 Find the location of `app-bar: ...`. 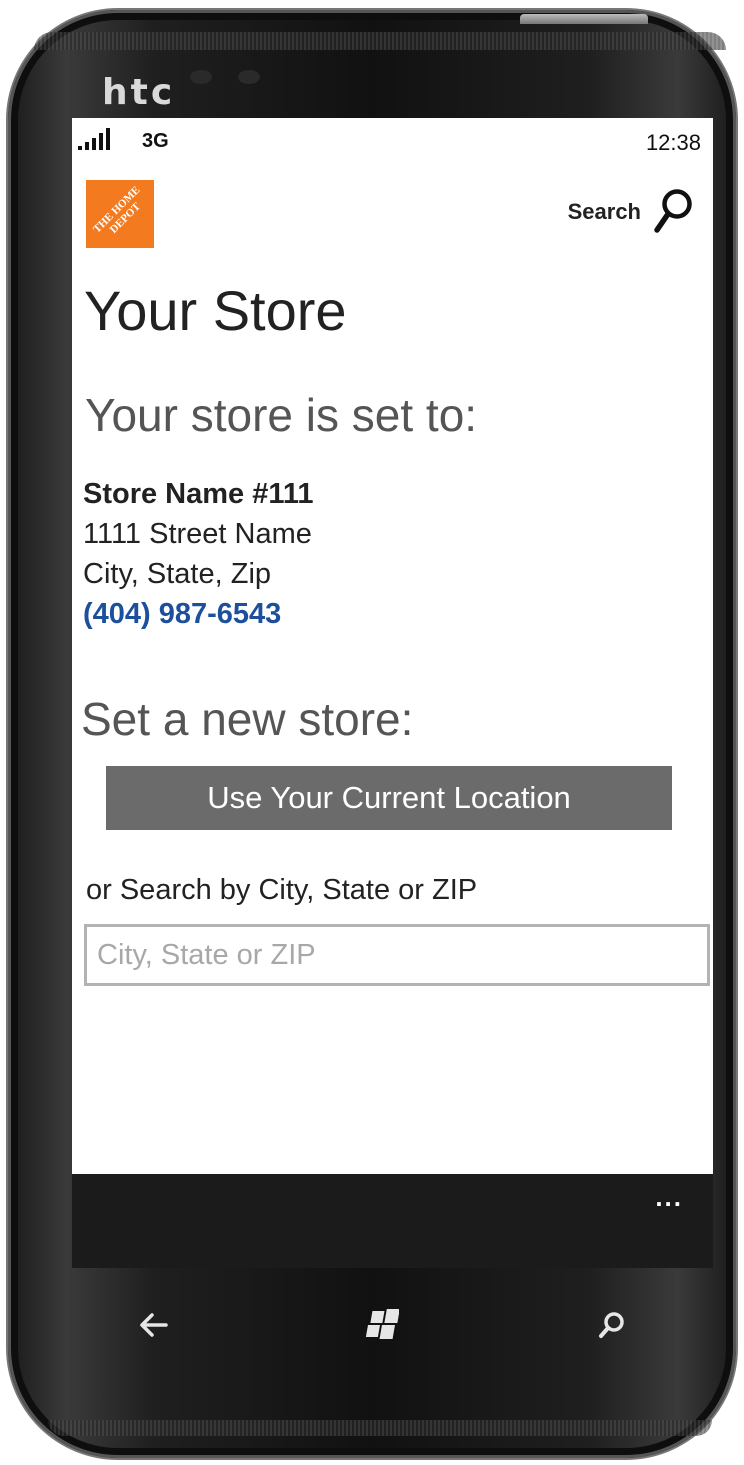

app-bar: ... is located at coordinates (392, 1221).